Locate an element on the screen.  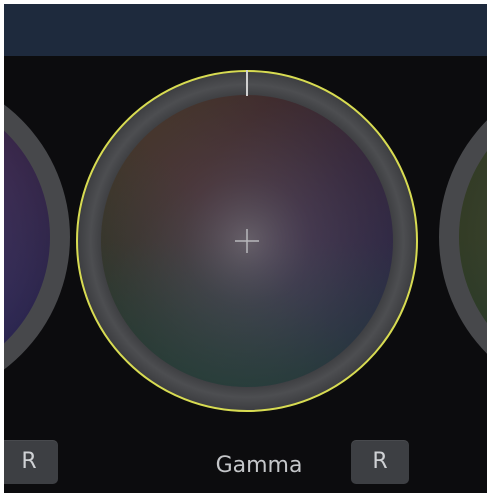
color-wheel-left is located at coordinates (39, 235).